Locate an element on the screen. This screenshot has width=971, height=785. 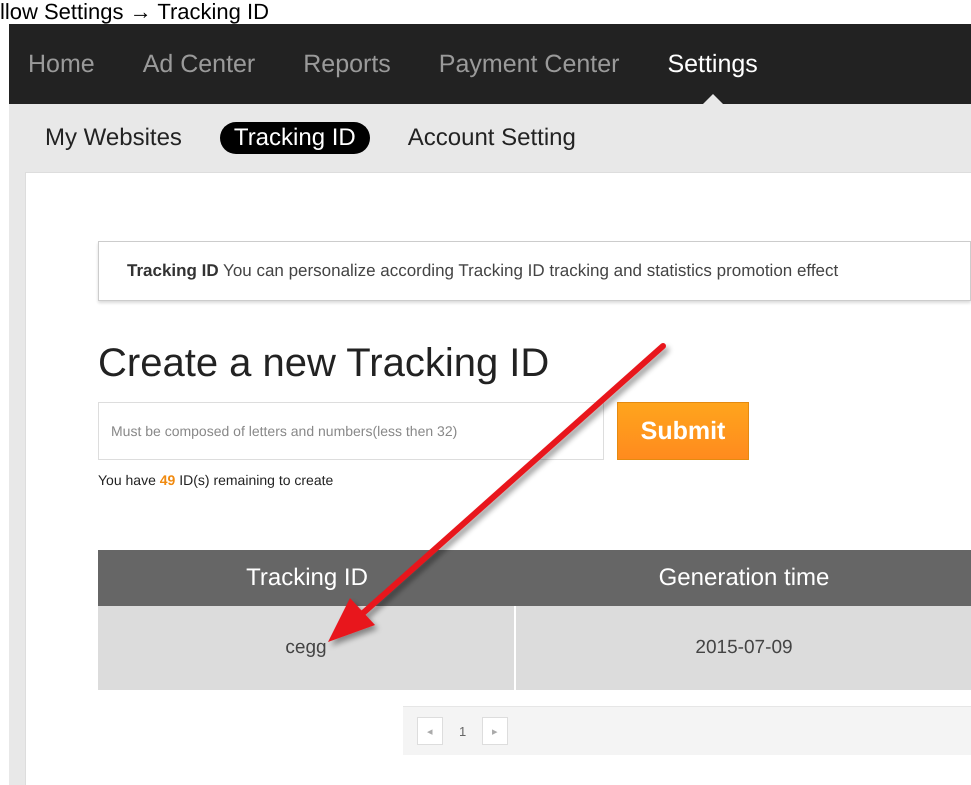
nav-tab: Home is located at coordinates (61, 64).